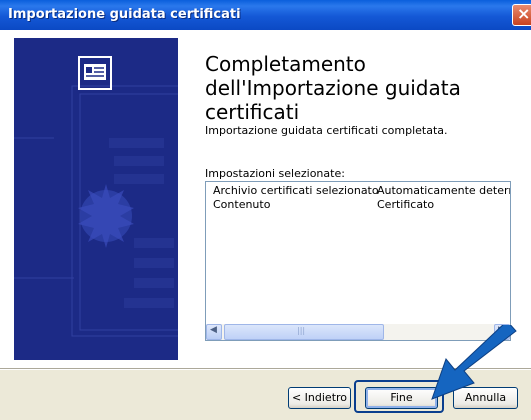 This screenshot has width=531, height=420. I want to click on grip-icon: |||, so click(301, 330).